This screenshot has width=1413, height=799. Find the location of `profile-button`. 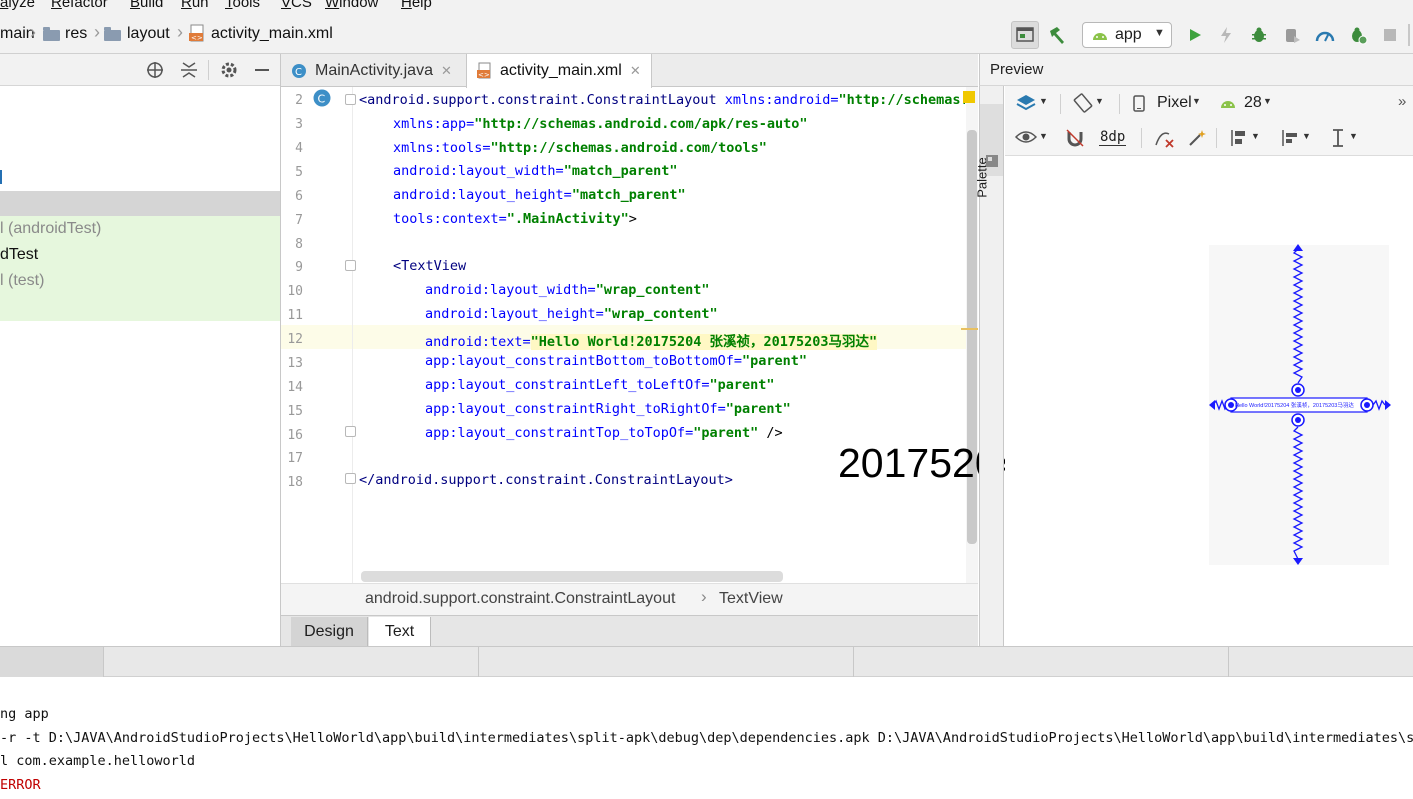

profile-button is located at coordinates (1325, 35).